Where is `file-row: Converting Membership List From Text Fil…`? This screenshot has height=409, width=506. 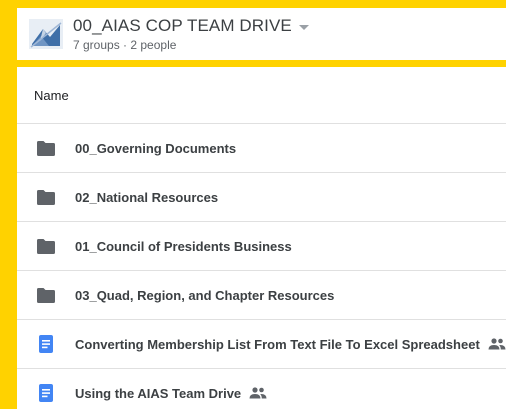
file-row: Converting Membership List From Text Fil… is located at coordinates (261, 344).